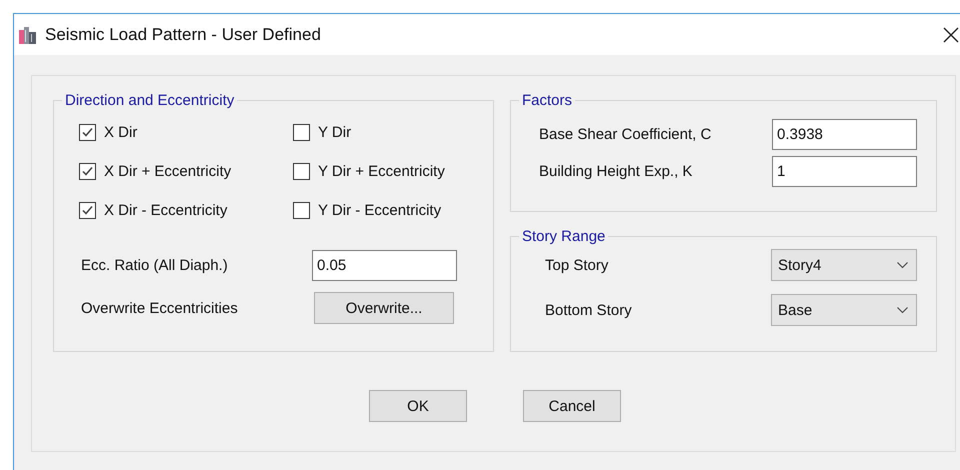 This screenshot has height=470, width=960. Describe the element at coordinates (183, 34) in the screenshot. I see `window-title: Seismic Load Pattern - User Defined` at that location.